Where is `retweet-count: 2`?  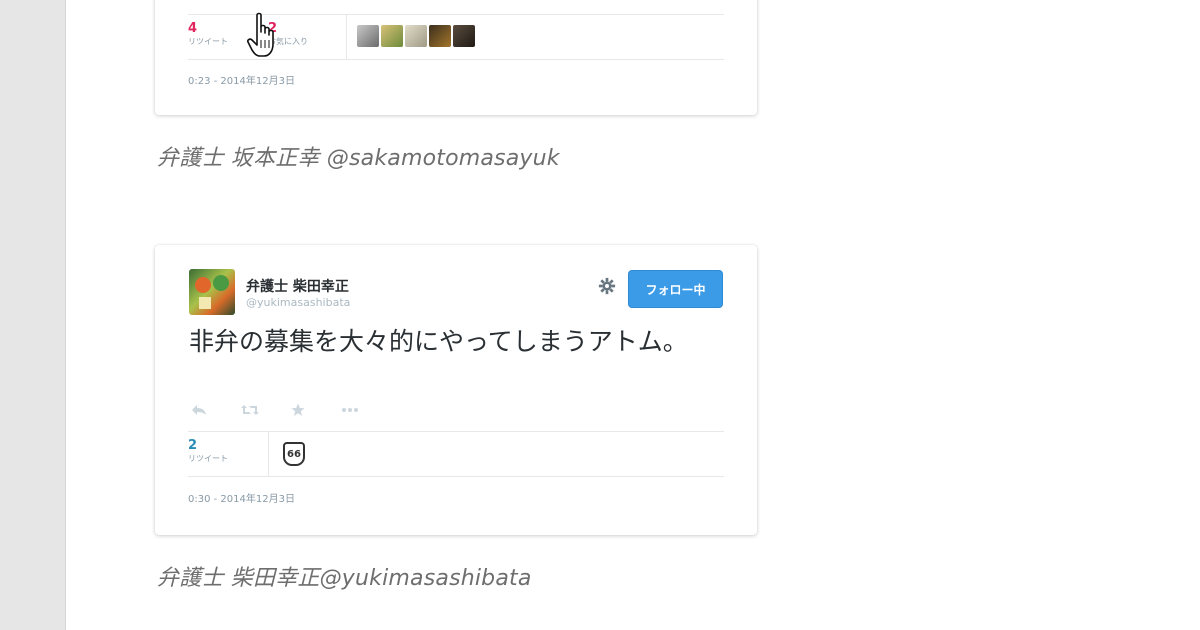 retweet-count: 2 is located at coordinates (193, 445).